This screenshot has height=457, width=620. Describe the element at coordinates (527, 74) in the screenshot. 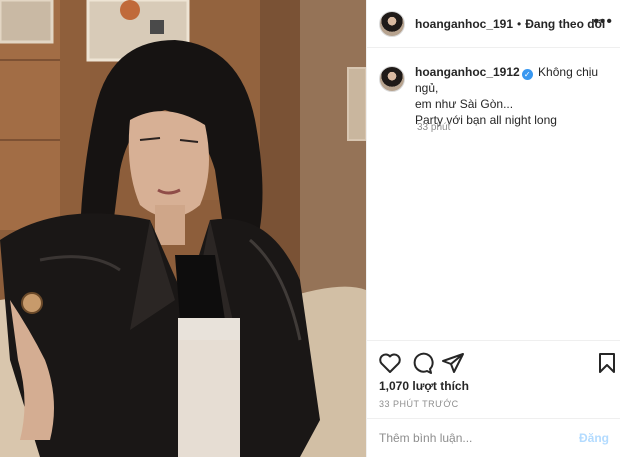

I see `verified-badge-icon: ✓` at that location.